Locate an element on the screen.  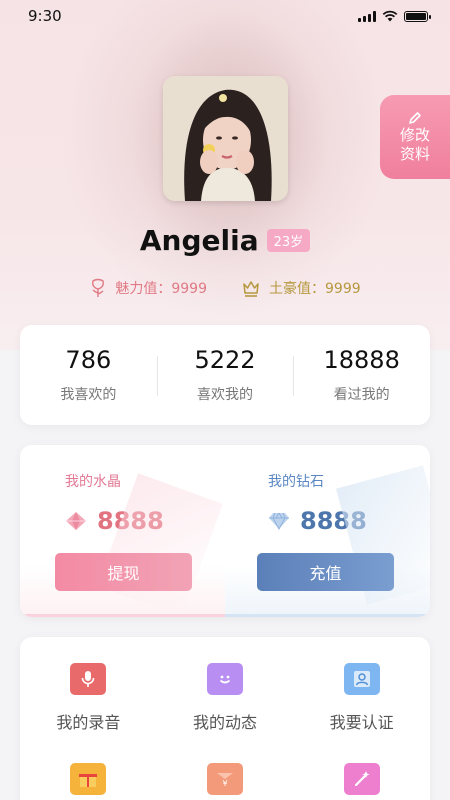
magic-wand-icon is located at coordinates (361, 779).